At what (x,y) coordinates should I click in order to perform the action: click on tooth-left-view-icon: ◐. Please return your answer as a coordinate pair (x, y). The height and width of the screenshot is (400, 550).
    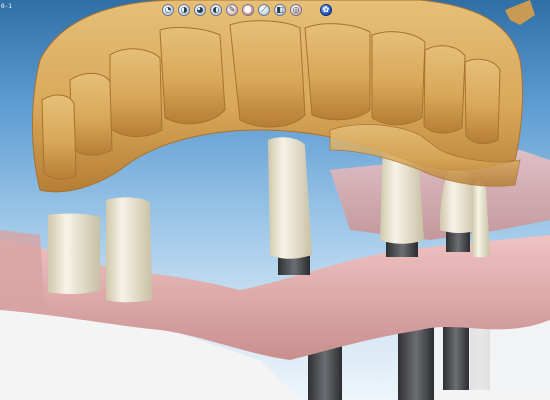
    Looking at the image, I should click on (216, 10).